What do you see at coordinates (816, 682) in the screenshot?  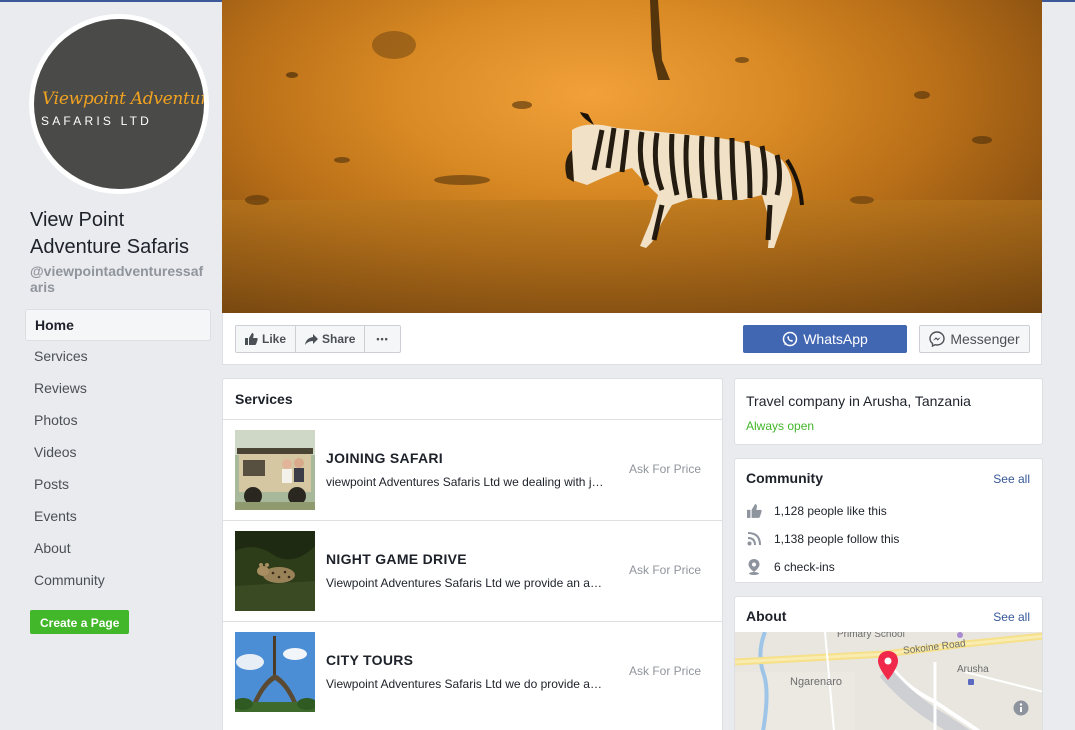 I see `map-label-ngarenaro: Ngarenaro` at bounding box center [816, 682].